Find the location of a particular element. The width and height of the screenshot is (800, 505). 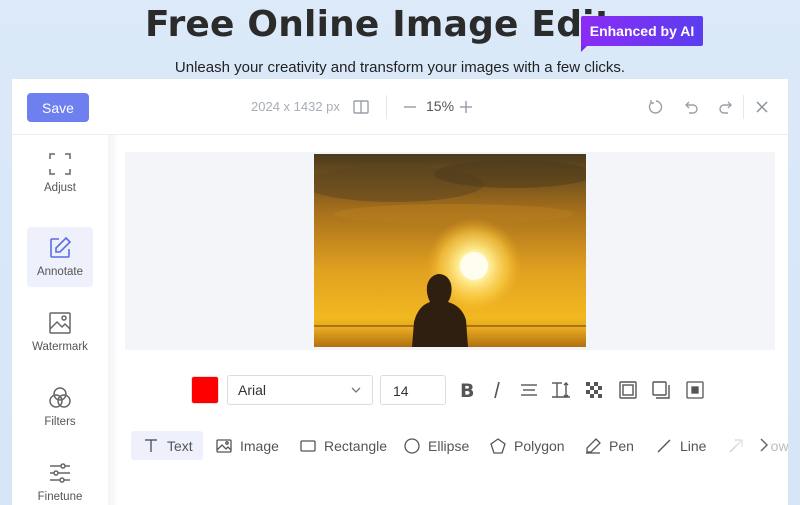

tool-polygon: Polygon is located at coordinates (526, 445).